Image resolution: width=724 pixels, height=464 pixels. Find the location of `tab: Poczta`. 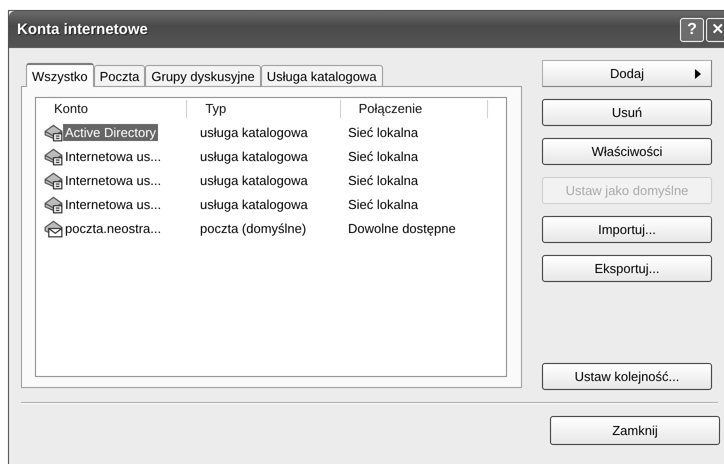

tab: Poczta is located at coordinates (120, 75).